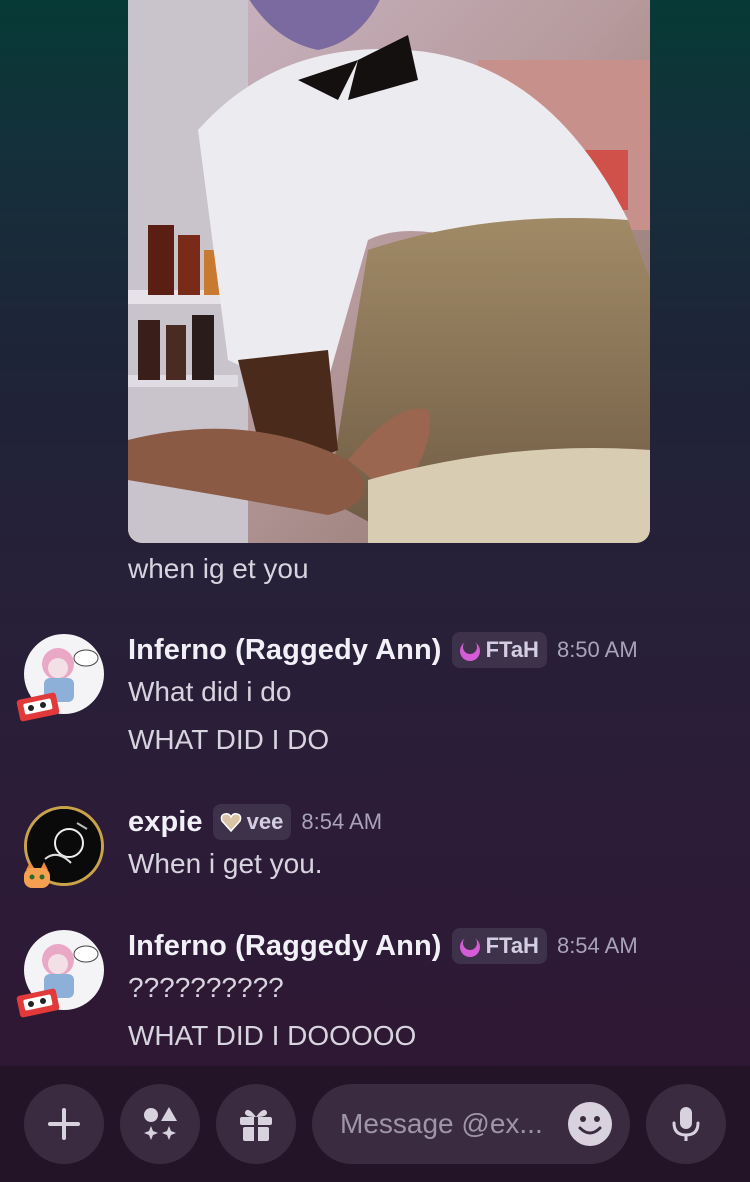 The image size is (750, 1182). Describe the element at coordinates (272, 1035) in the screenshot. I see `message-text: WHAT DID I DOOOOO` at that location.